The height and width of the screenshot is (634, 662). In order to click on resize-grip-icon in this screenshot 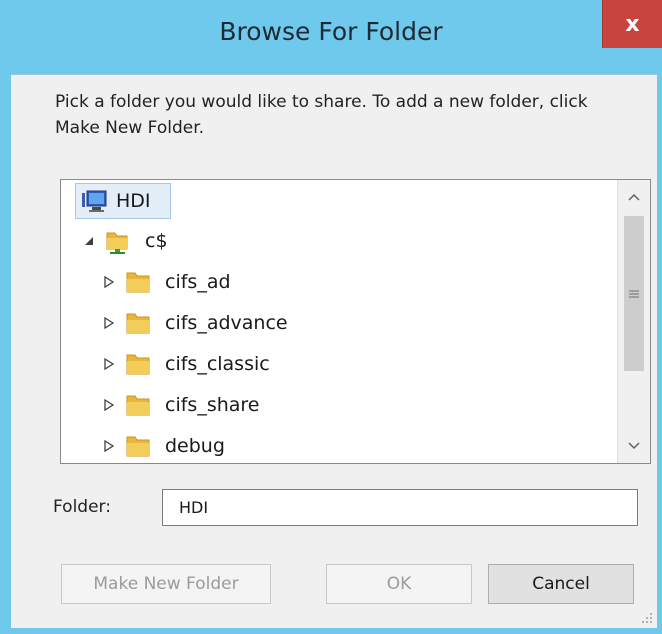, I will do `click(647, 618)`.